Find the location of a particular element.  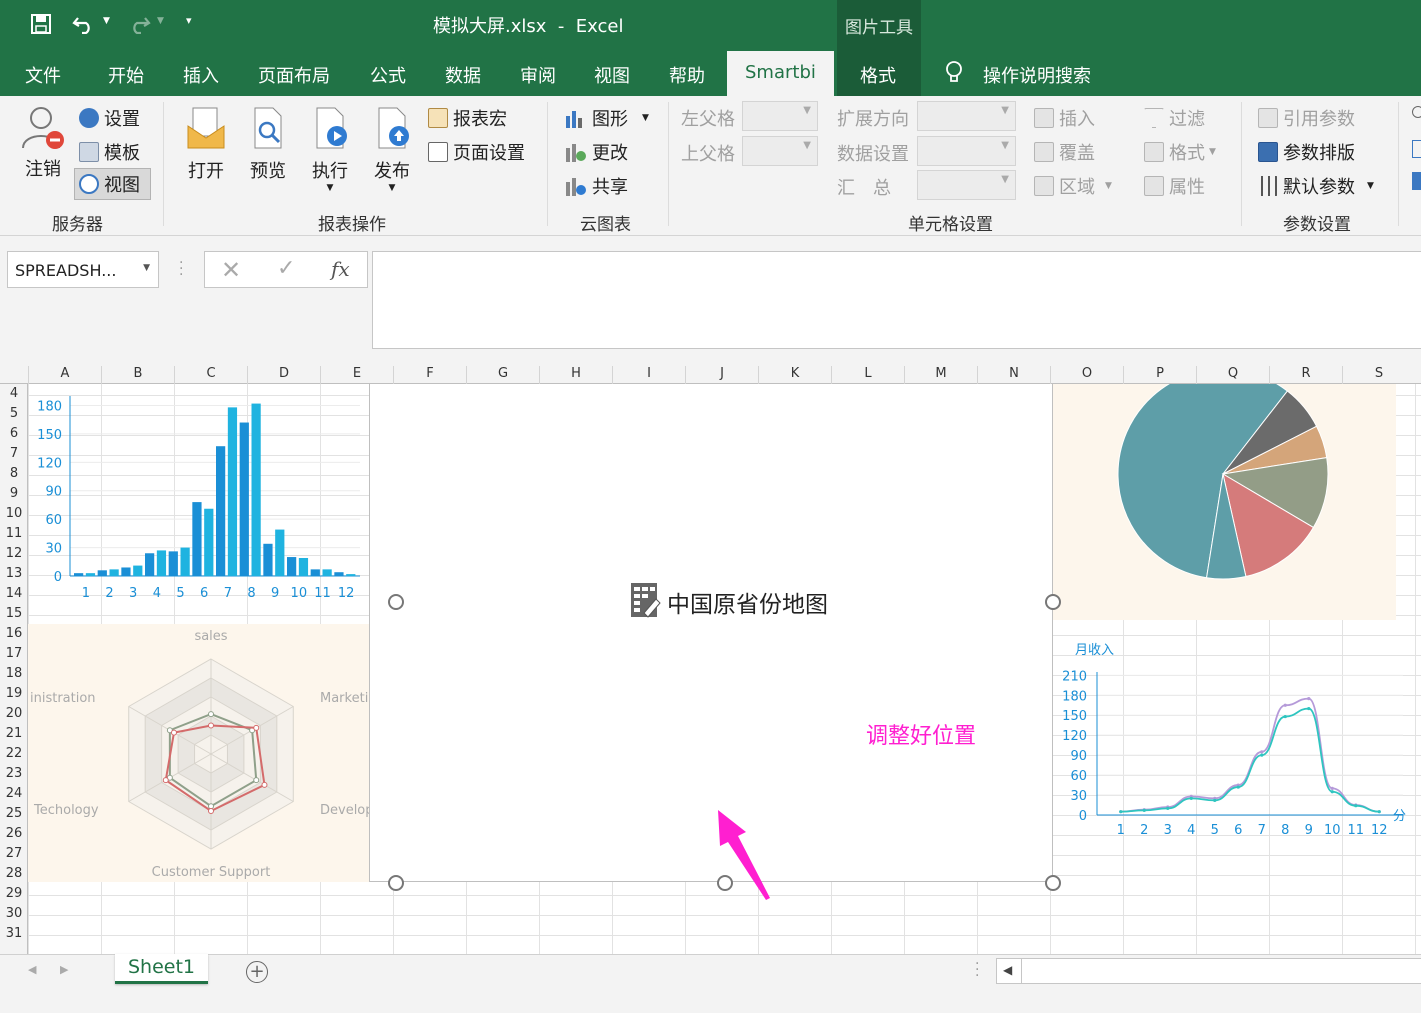

column-header-R: R is located at coordinates (1305, 375).